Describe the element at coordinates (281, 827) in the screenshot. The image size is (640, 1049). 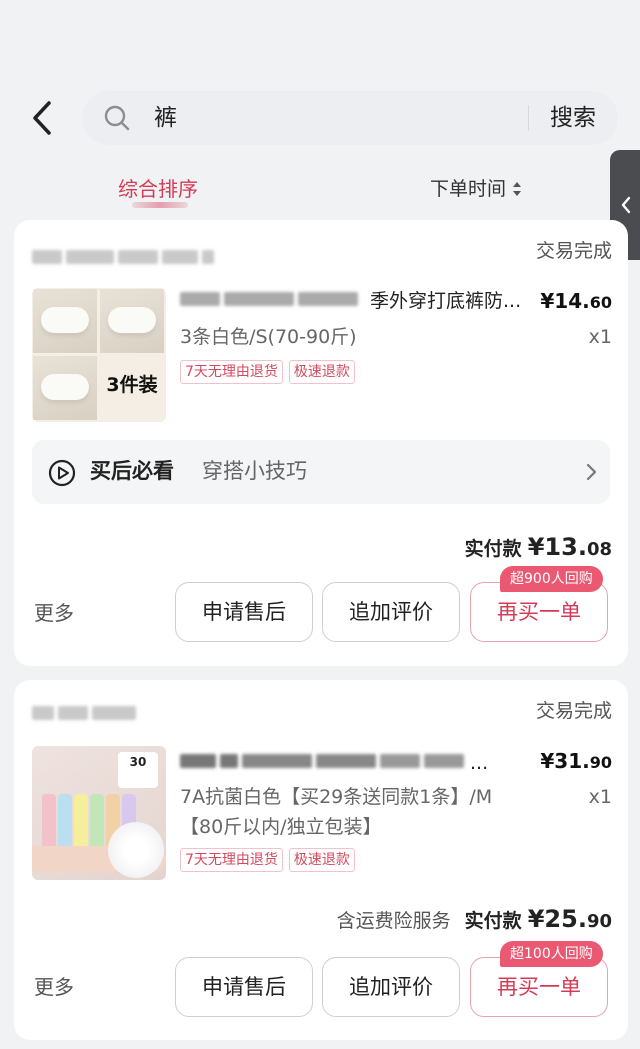
I see `product-spec-2: 【80斤以内/独立包装】` at that location.